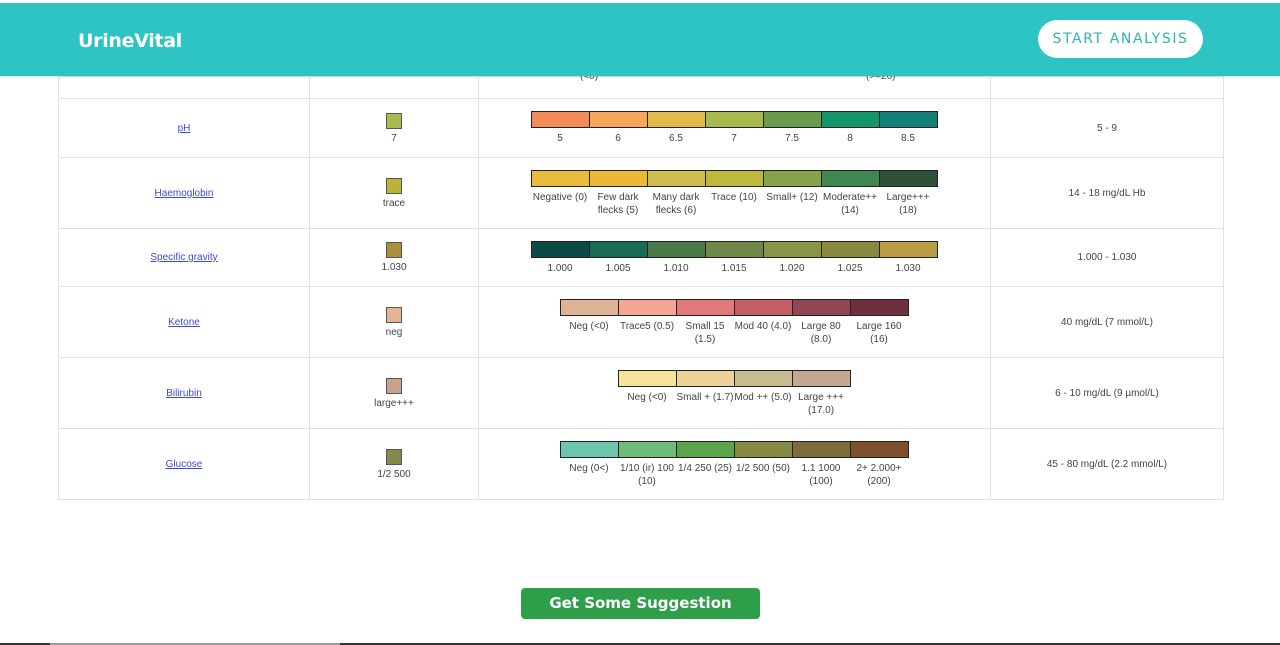 This screenshot has height=645, width=1280. Describe the element at coordinates (734, 197) in the screenshot. I see `scale-label: Trace (10)` at that location.